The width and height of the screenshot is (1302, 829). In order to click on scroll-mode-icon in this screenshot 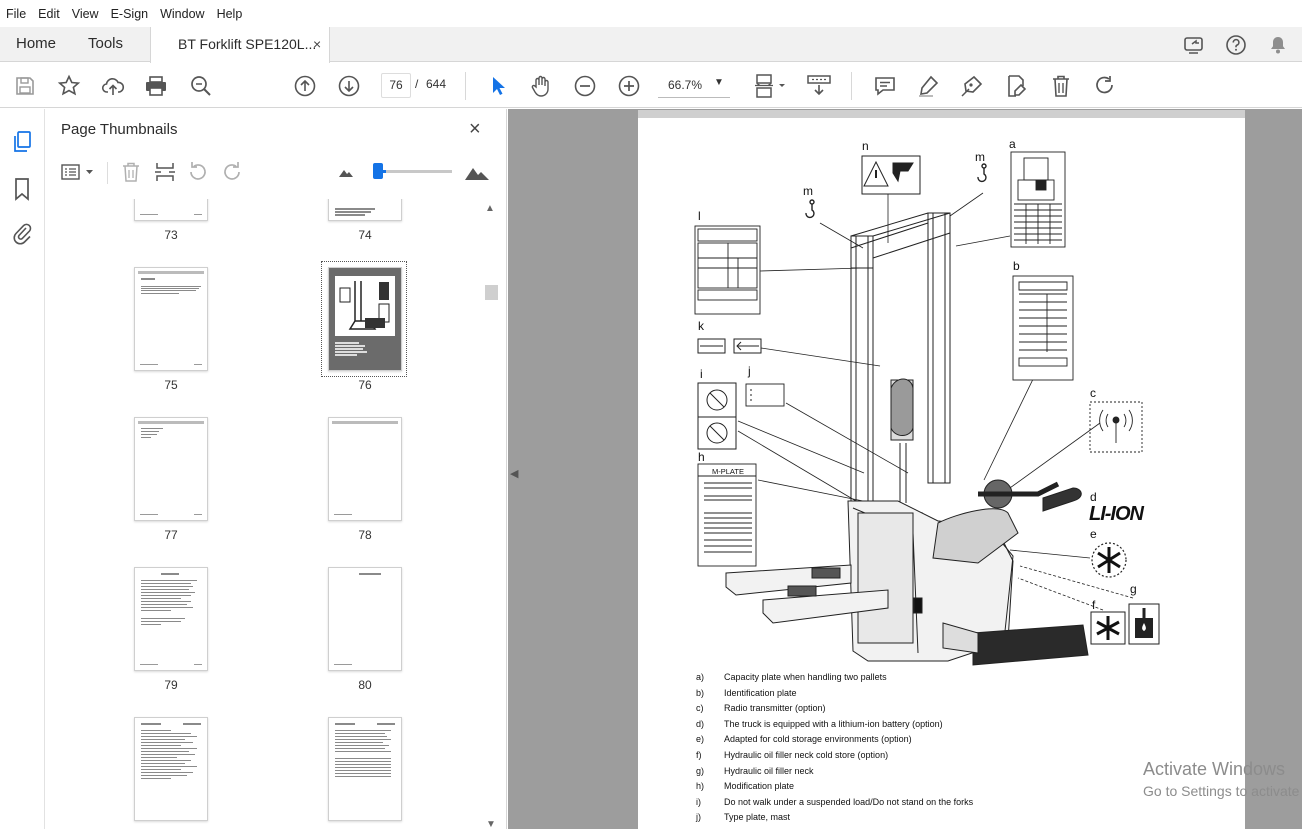, I will do `click(819, 86)`.